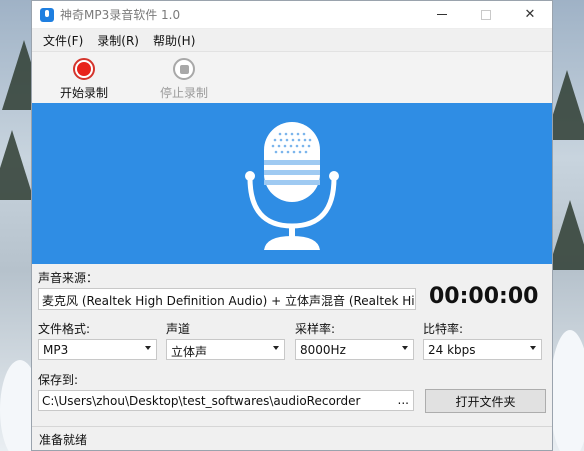 This screenshot has width=584, height=451. I want to click on channel-select: 立体声, so click(225, 349).